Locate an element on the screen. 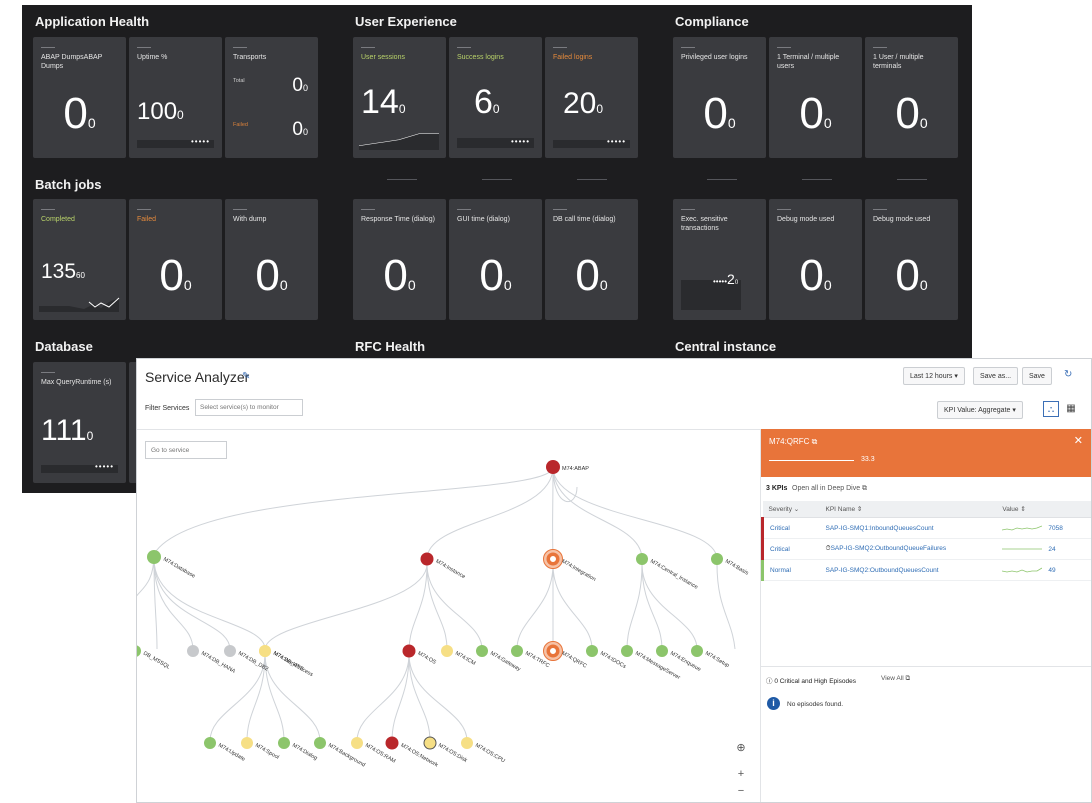 Image resolution: width=1092 pixels, height=803 pixels. section-title-application-health: Application Health is located at coordinates (92, 21).